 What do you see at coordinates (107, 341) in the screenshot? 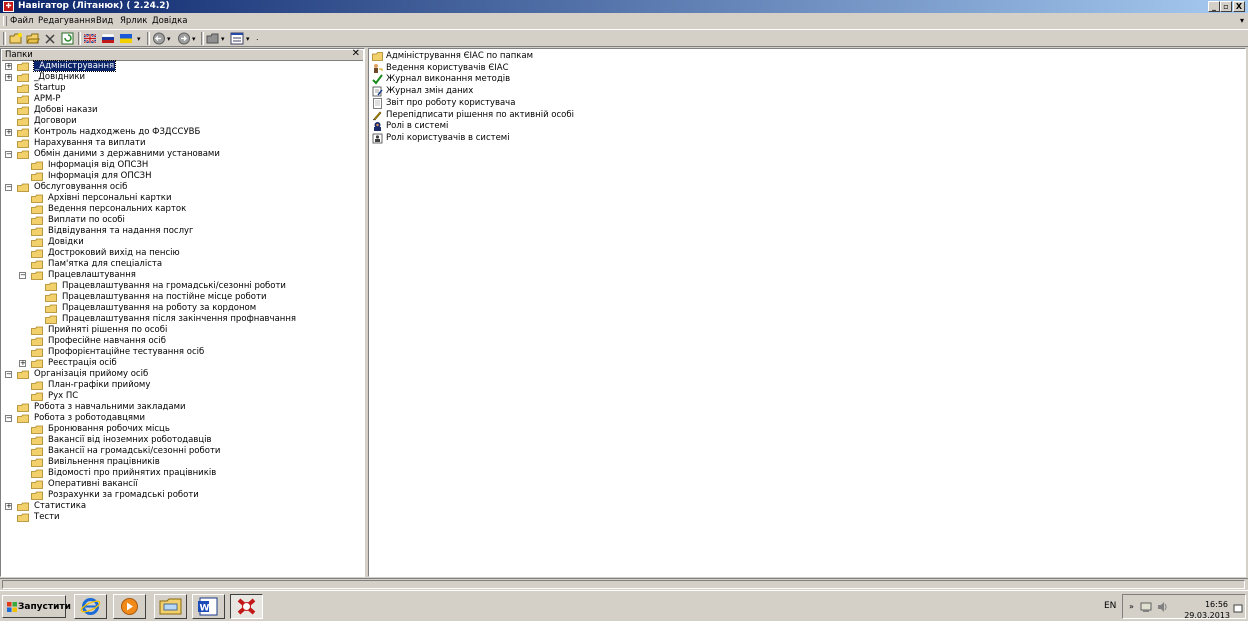
I see `tree-item-label: Професійне навчання осіб` at bounding box center [107, 341].